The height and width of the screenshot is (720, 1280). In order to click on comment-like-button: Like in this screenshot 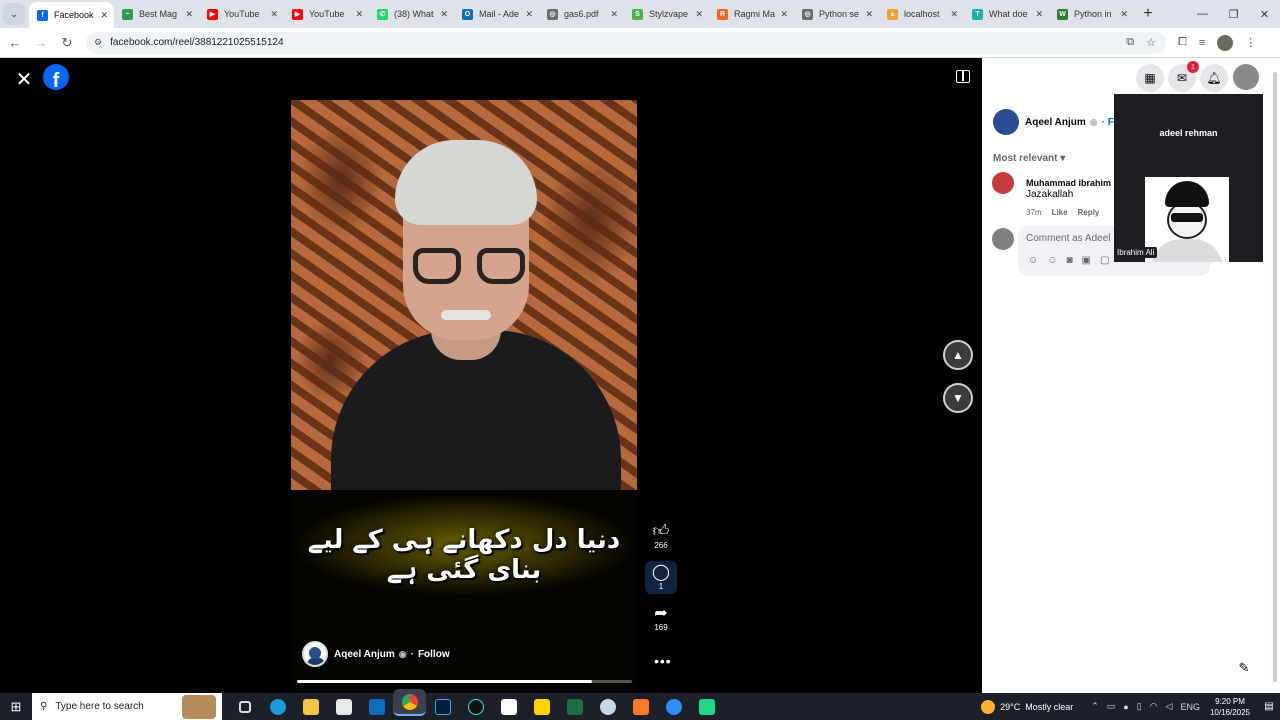, I will do `click(1060, 212)`.